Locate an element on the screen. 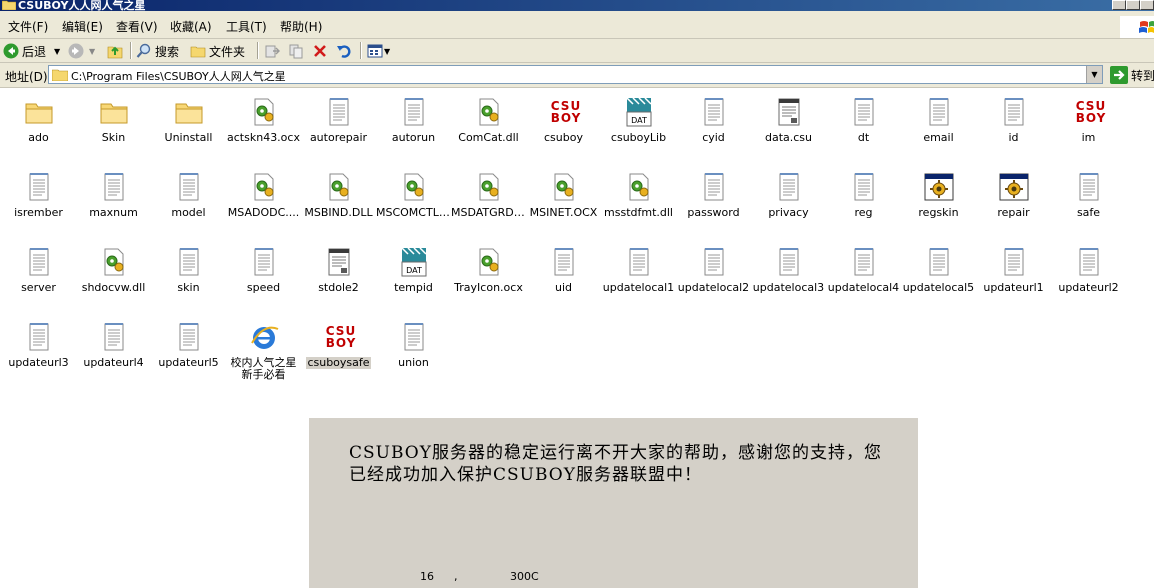 This screenshot has height=588, width=1154. close-button is located at coordinates (1147, 5).